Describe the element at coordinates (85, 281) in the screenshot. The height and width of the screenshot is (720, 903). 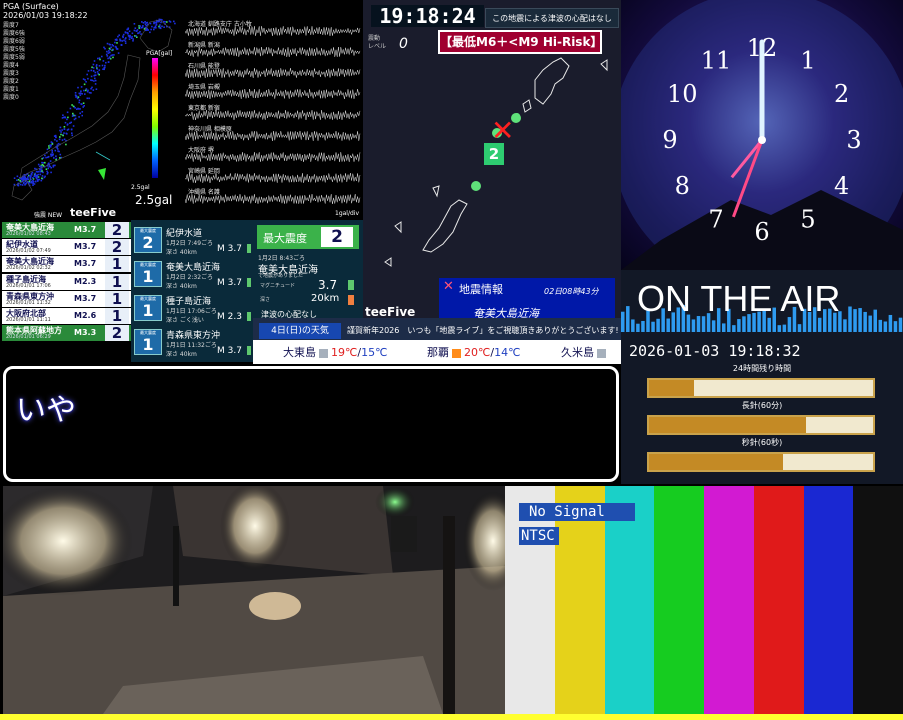
I see `quake-magnitude: M2.3` at that location.